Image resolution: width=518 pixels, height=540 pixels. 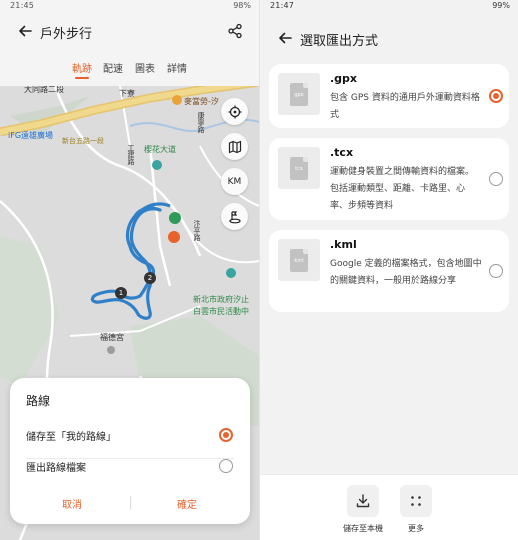 I want to click on file-kml-icon: kml, so click(x=299, y=260).